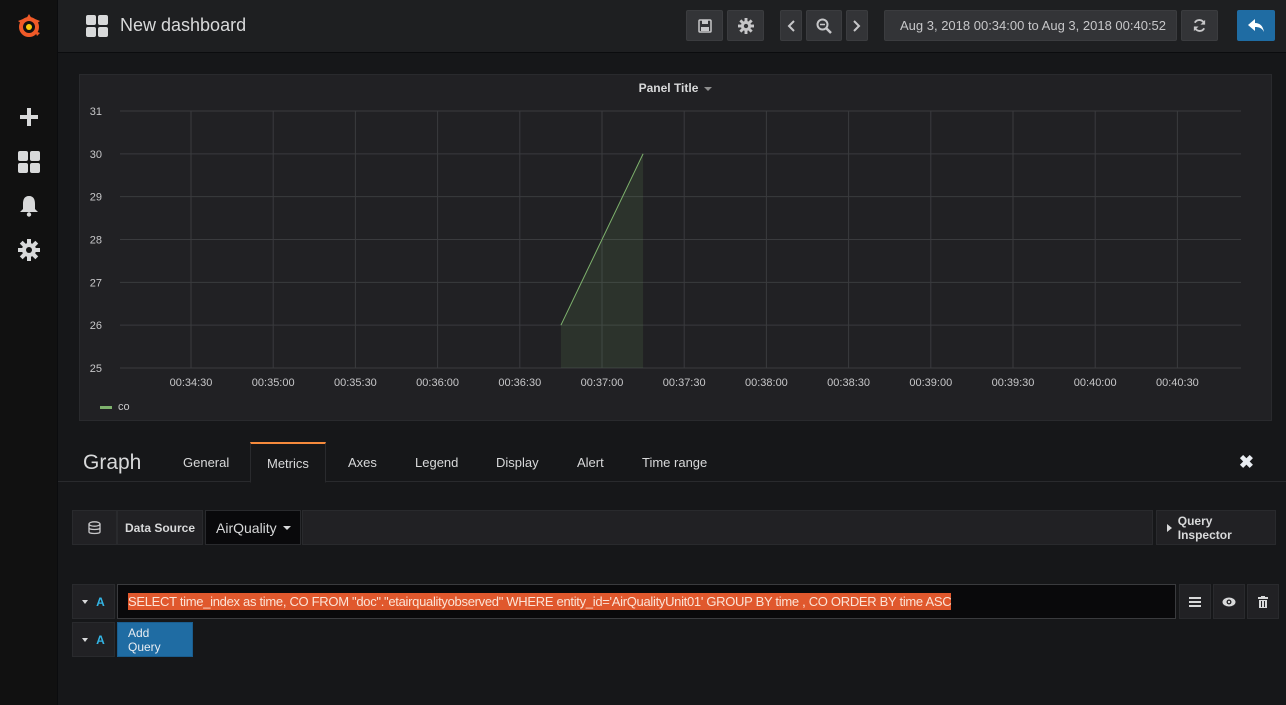 Image resolution: width=1286 pixels, height=705 pixels. What do you see at coordinates (106, 407) in the screenshot?
I see `legend-series-color` at bounding box center [106, 407].